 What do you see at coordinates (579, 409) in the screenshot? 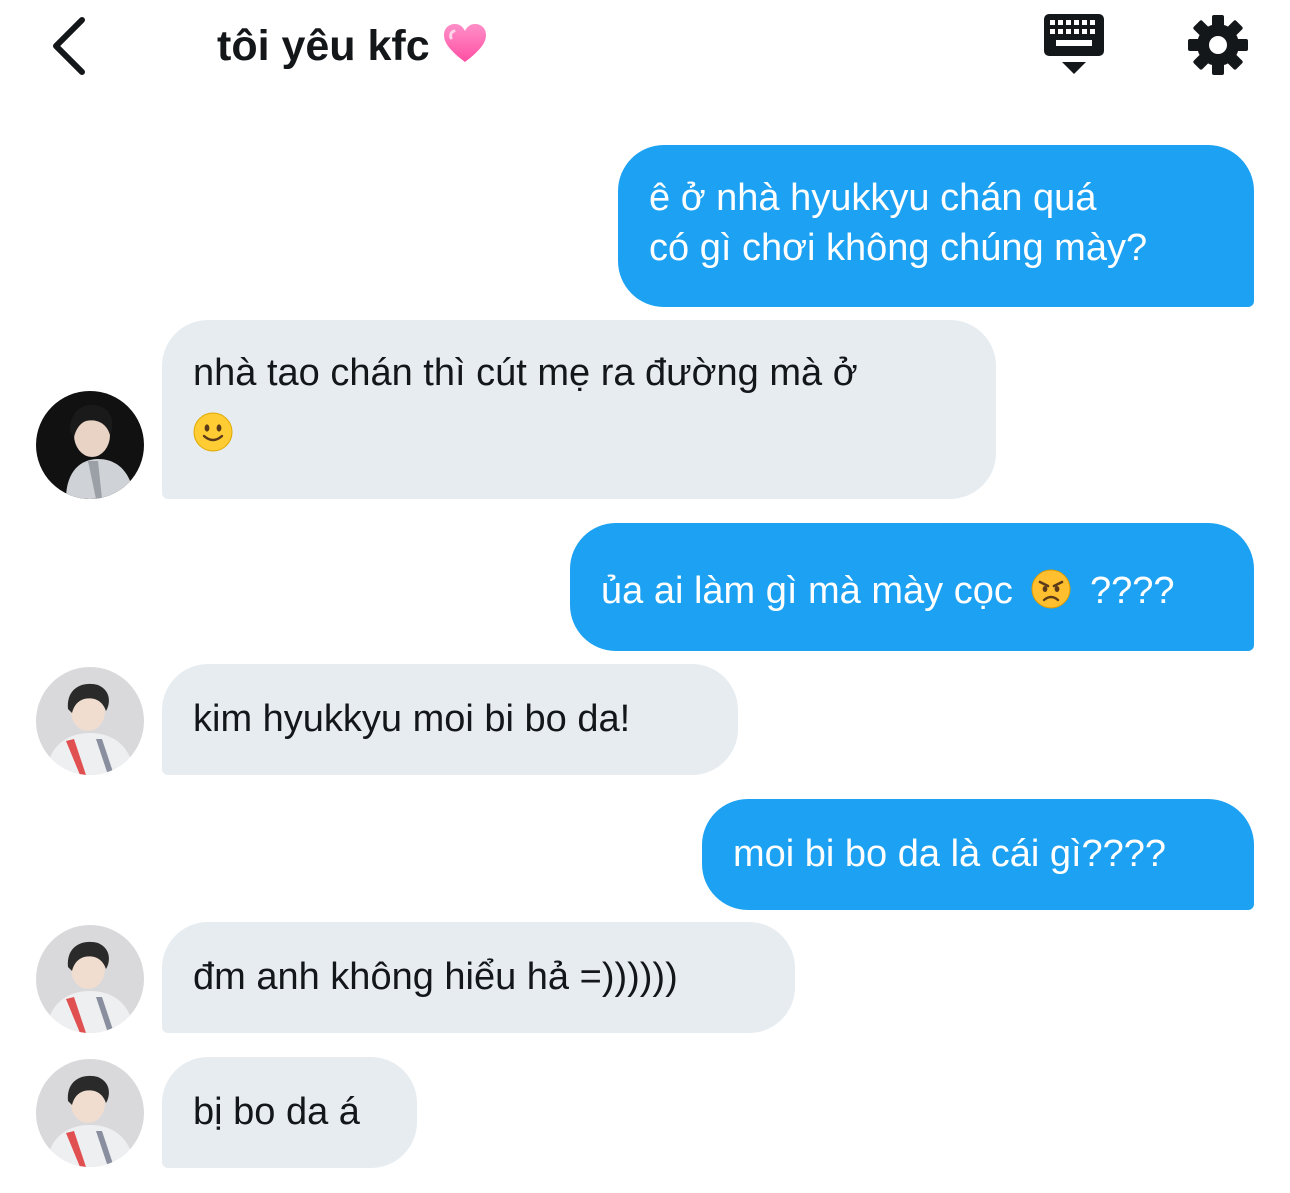
I see `incoming-message: nhà tao chán thì cút mẹ ra đường mà ở` at bounding box center [579, 409].